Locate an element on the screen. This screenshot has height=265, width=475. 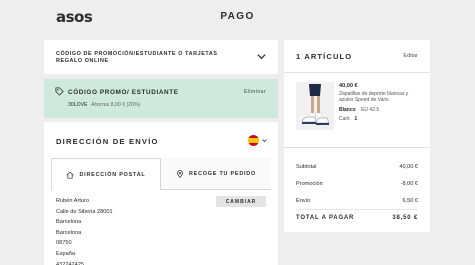
product-variant: Blanco EU 42.5 is located at coordinates (359, 110).